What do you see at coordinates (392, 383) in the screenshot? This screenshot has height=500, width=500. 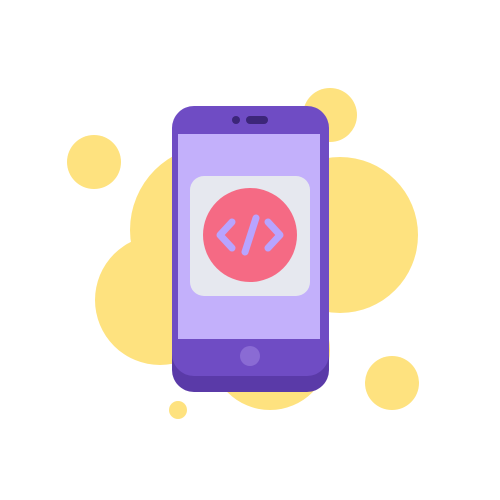 I see `blob-bottom-right` at bounding box center [392, 383].